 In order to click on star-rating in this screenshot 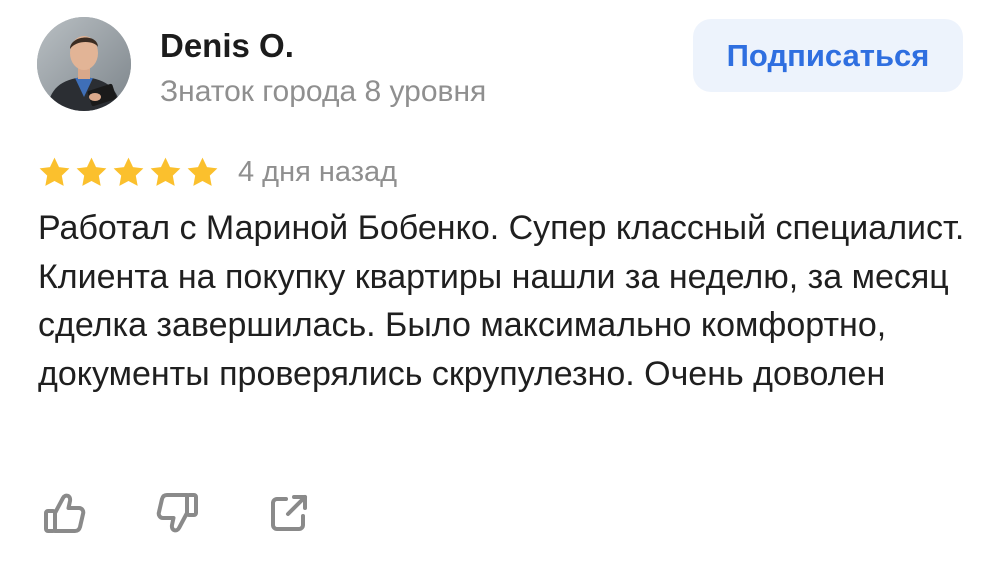, I will do `click(128, 172)`.